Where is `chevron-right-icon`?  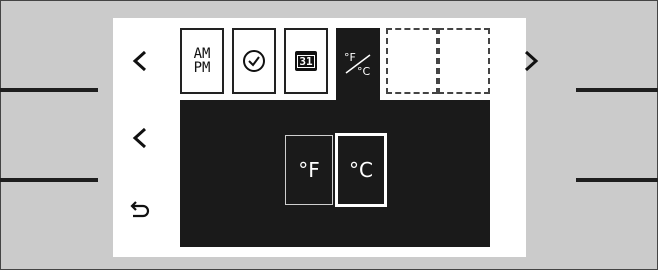 chevron-right-icon is located at coordinates (531, 61).